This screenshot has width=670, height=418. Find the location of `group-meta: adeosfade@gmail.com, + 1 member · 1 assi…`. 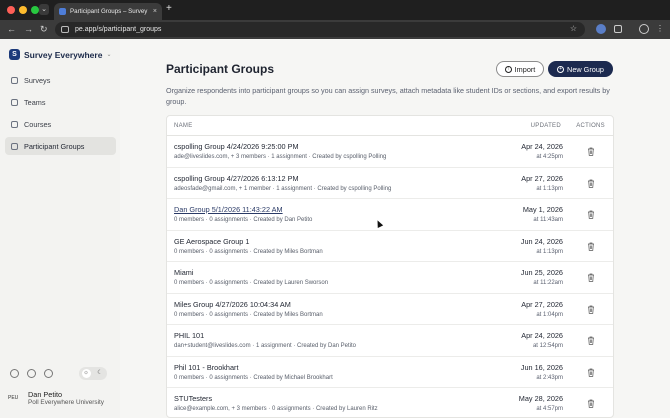

group-meta: adeosfade@gmail.com, + 1 member · 1 assi… is located at coordinates (283, 188).